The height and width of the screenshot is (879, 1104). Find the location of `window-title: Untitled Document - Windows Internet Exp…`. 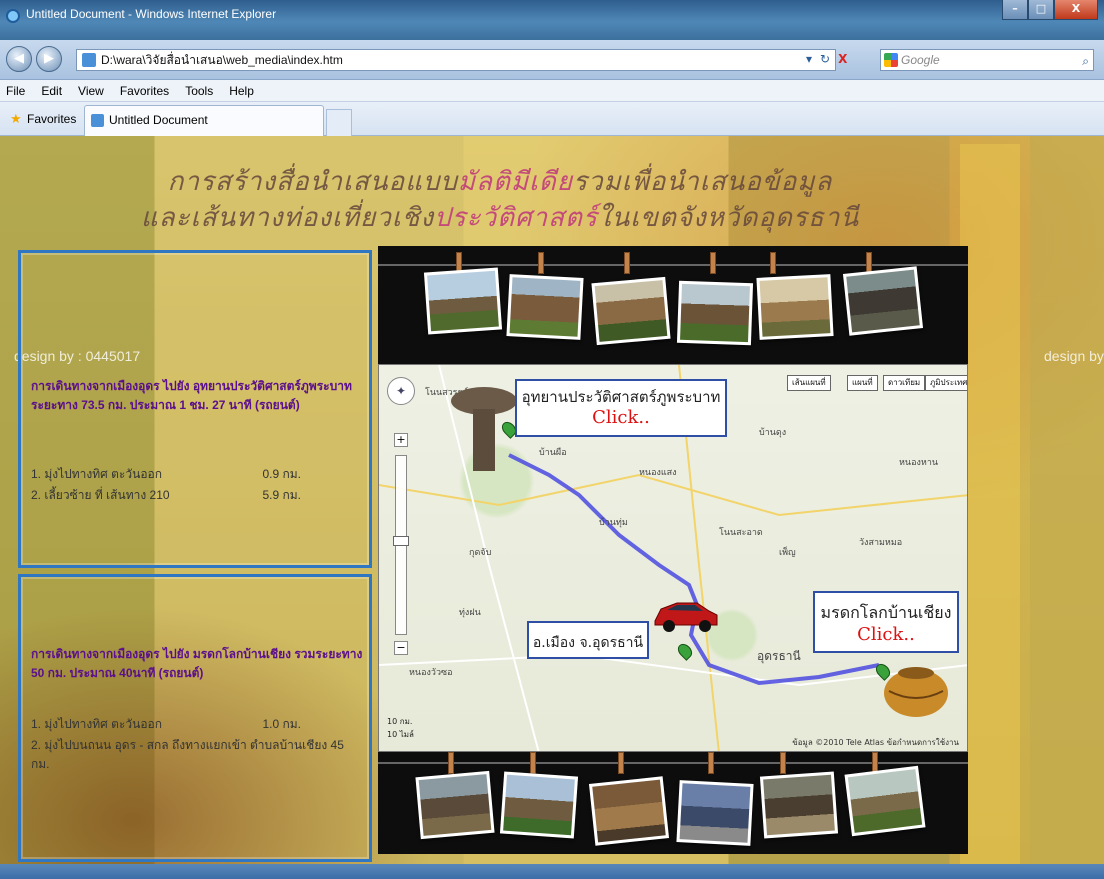

window-title: Untitled Document - Windows Internet Exp… is located at coordinates (151, 14).